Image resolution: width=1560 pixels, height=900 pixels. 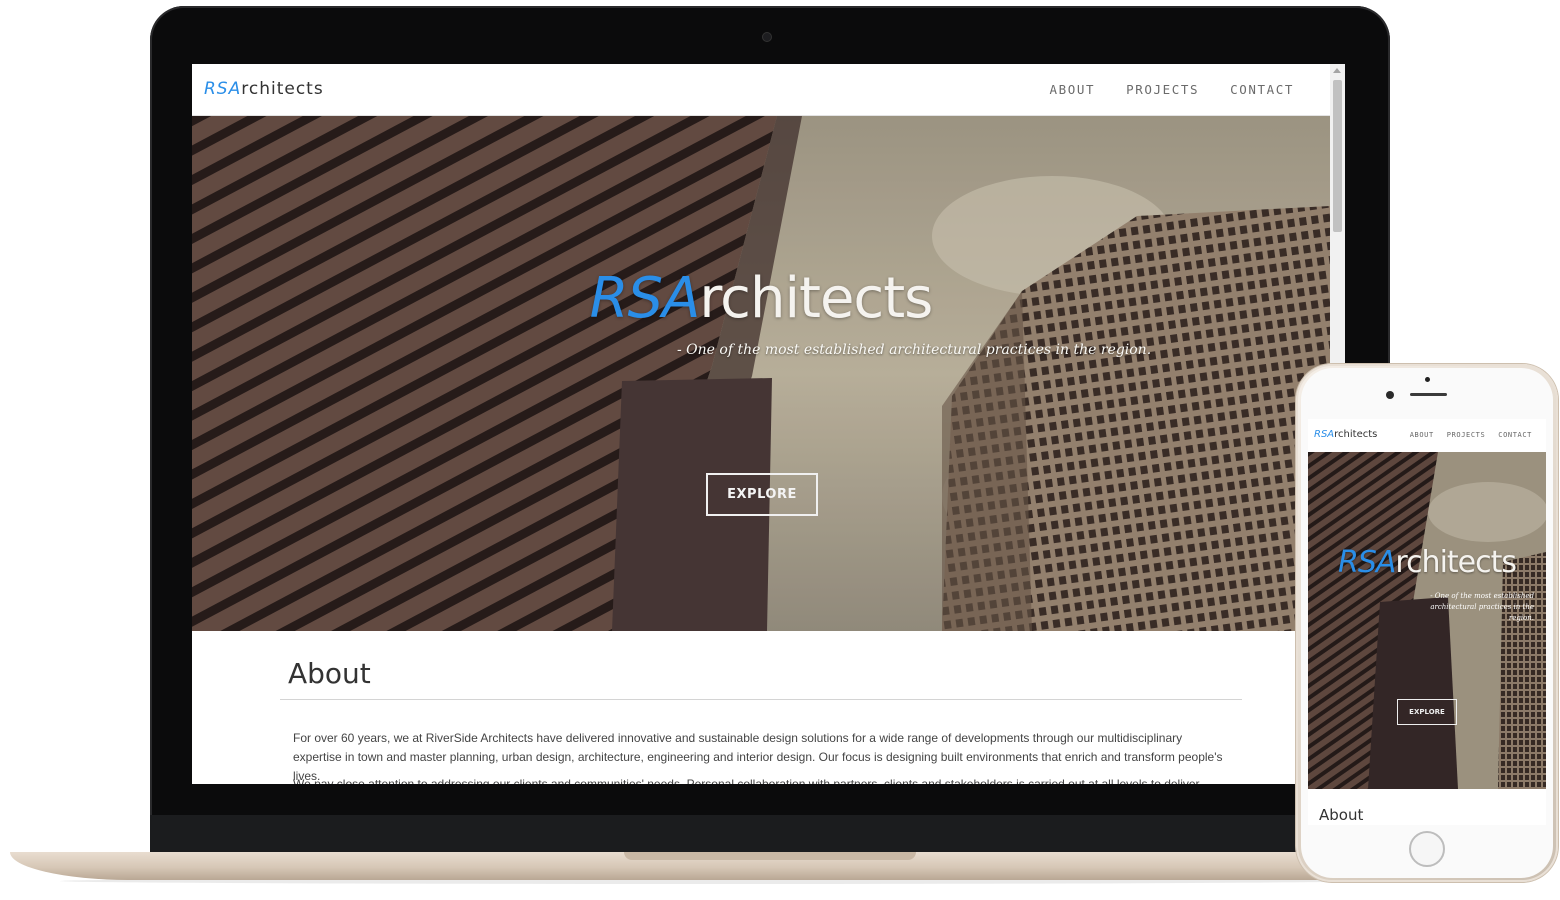 What do you see at coordinates (1422, 435) in the screenshot?
I see `phone-nav-about: ABOUT` at bounding box center [1422, 435].